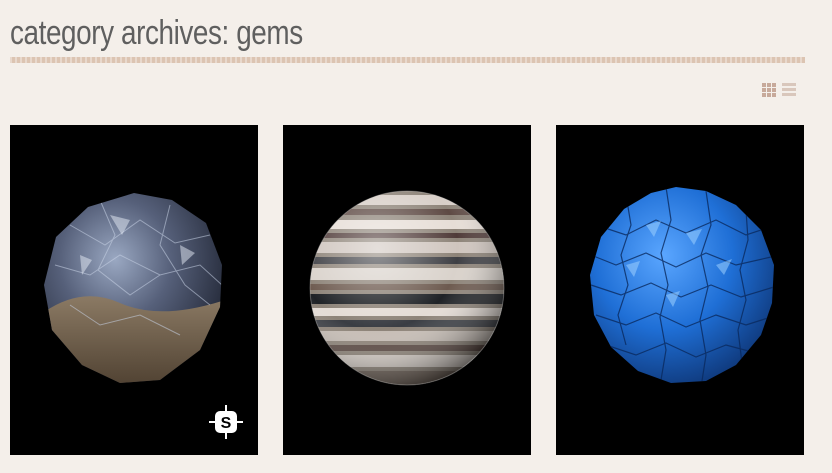  What do you see at coordinates (779, 90) in the screenshot?
I see `view-toggle` at bounding box center [779, 90].